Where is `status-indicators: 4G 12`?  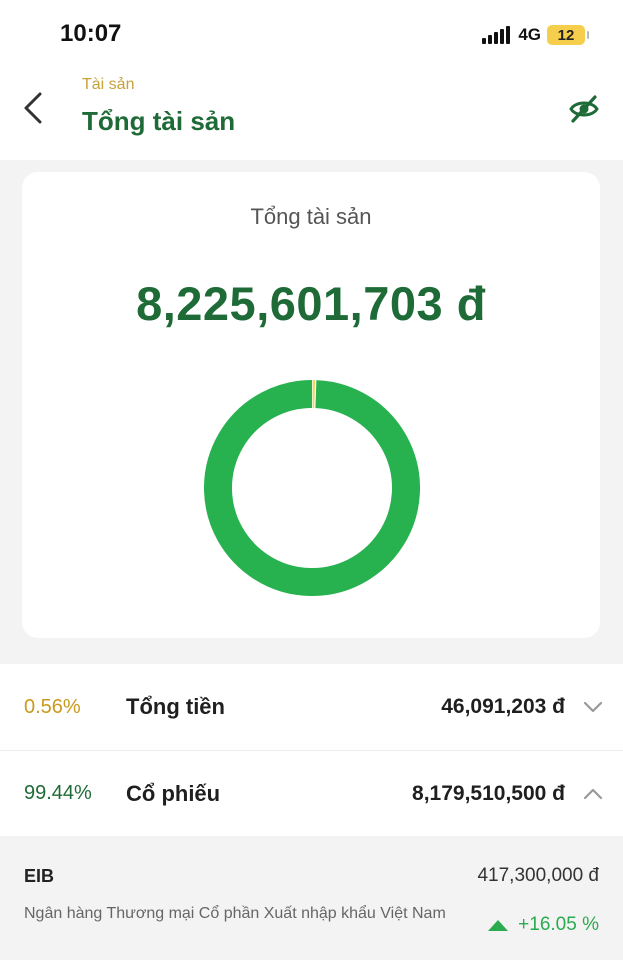 status-indicators: 4G 12 is located at coordinates (535, 35).